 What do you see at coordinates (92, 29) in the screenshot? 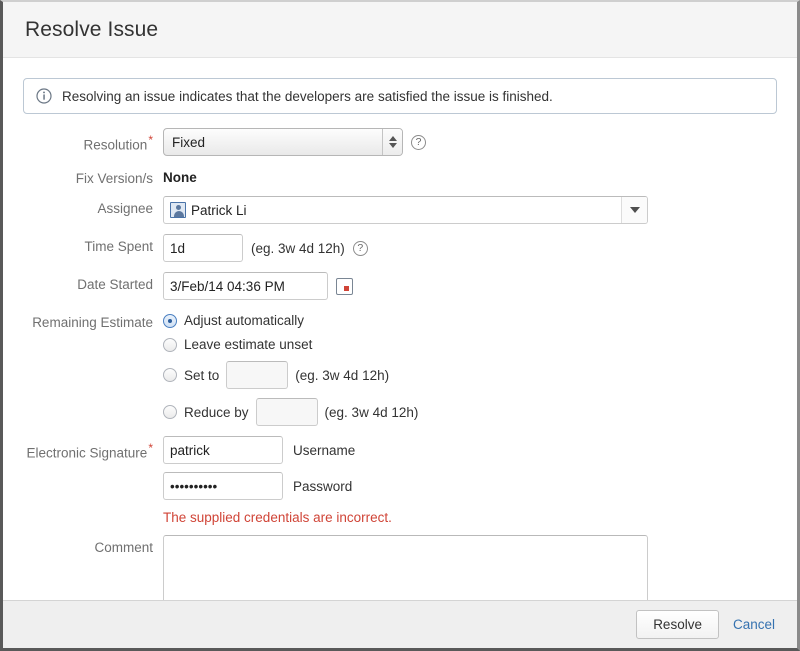
I see `dialog-title: Resolve Issue` at bounding box center [92, 29].